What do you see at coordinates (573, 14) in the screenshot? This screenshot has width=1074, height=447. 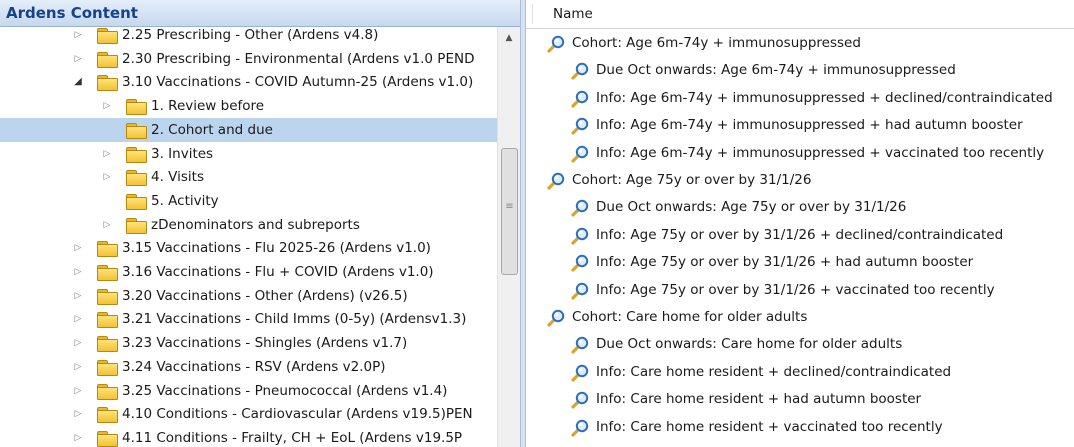 I see `column-header-name: Name` at bounding box center [573, 14].